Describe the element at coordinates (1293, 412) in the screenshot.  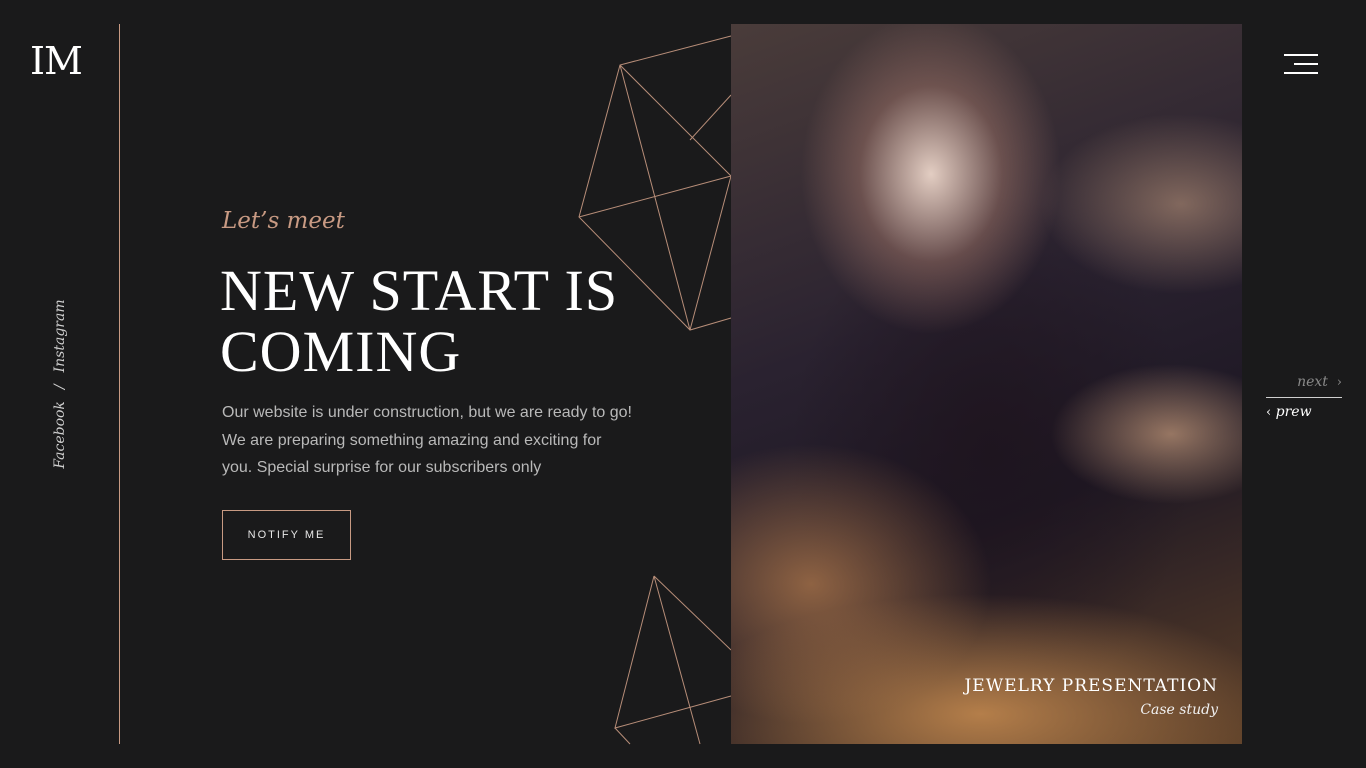
I see `prev-label: prew` at that location.